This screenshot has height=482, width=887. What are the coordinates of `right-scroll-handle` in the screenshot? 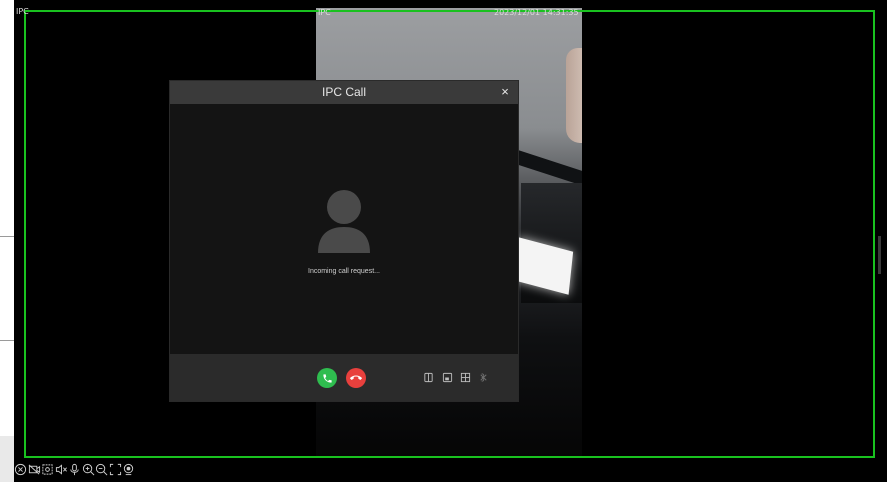 It's located at (879, 255).